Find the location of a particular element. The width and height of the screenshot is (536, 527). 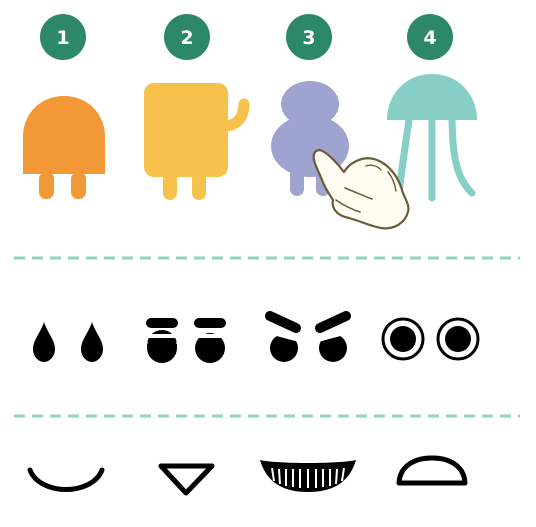

half-dome-mouth-icon is located at coordinates (432, 470).